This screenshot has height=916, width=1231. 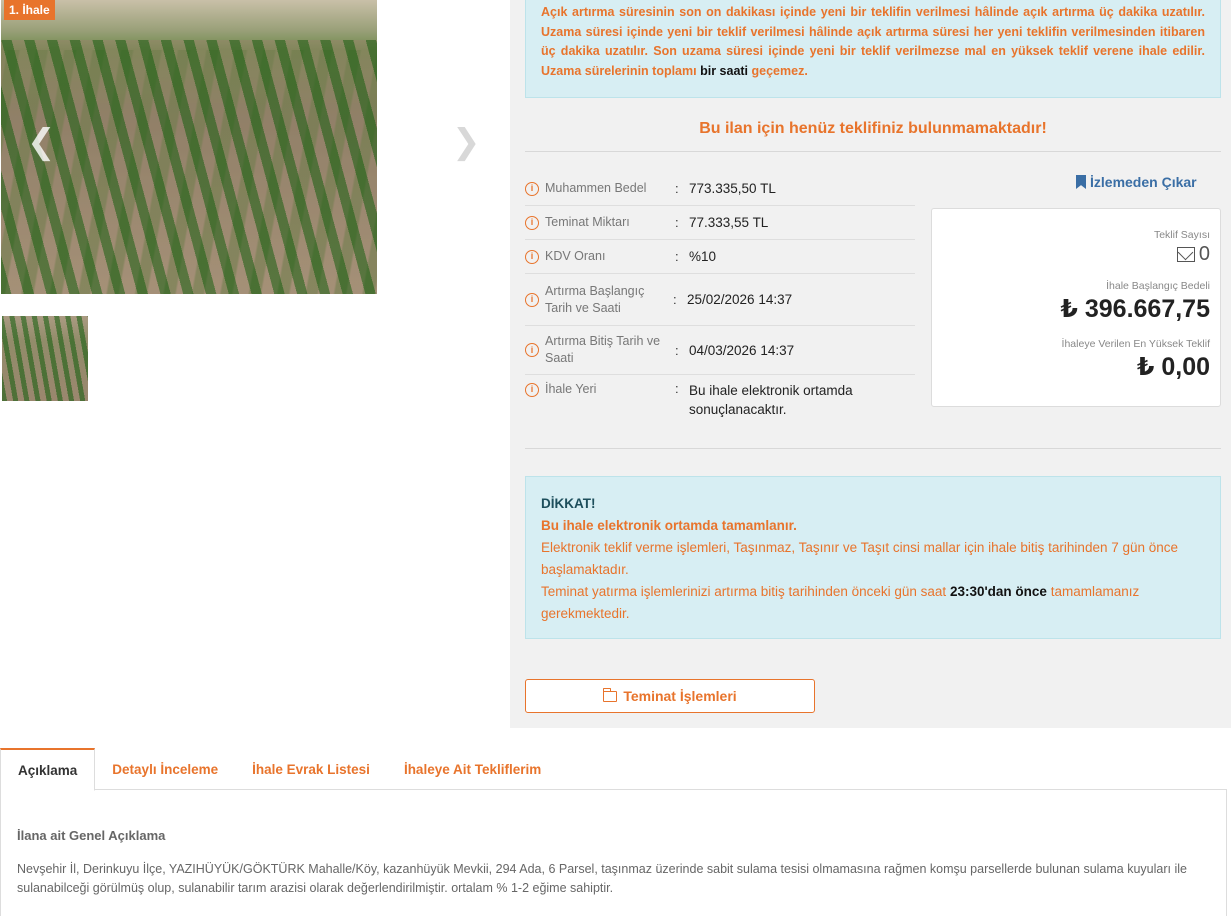 I want to click on detail-label: KDV Oranı, so click(x=575, y=256).